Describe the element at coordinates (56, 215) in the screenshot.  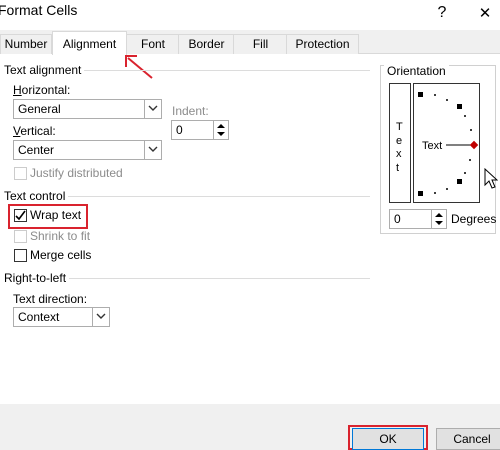
I see `wrap-text-label: Wrap text` at that location.